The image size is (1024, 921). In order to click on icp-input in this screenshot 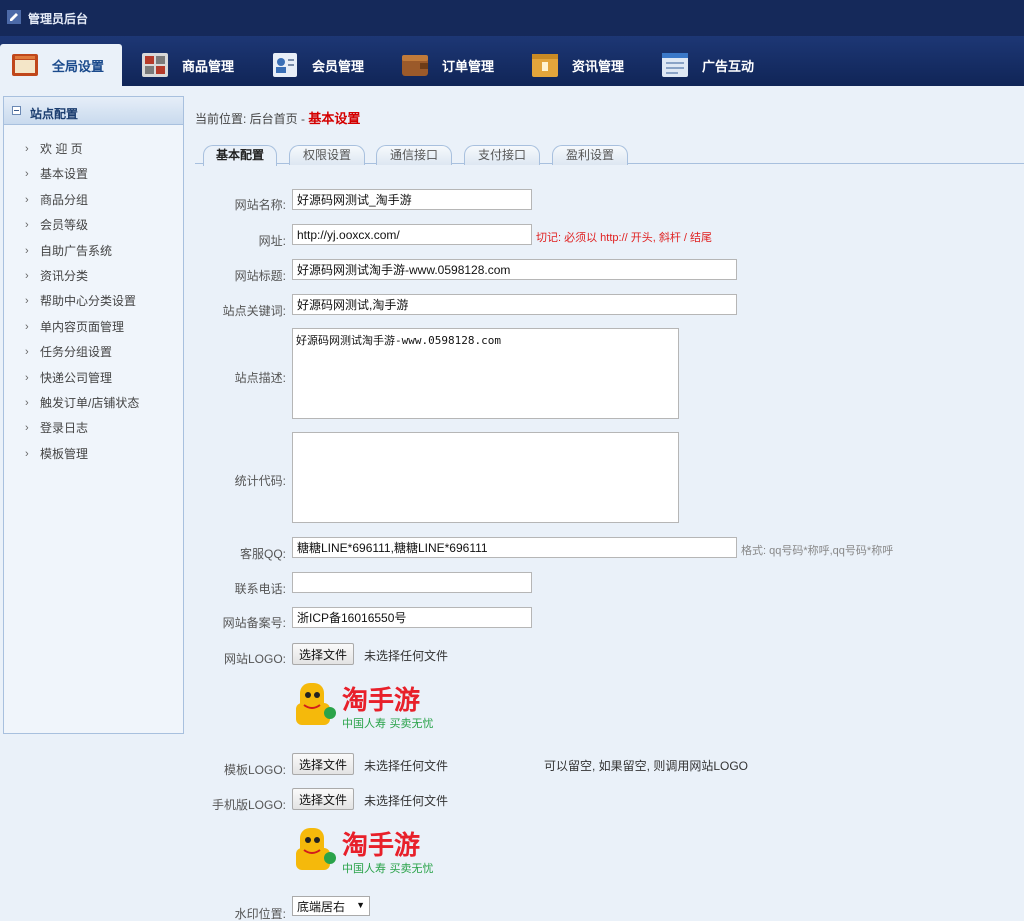, I will do `click(412, 617)`.